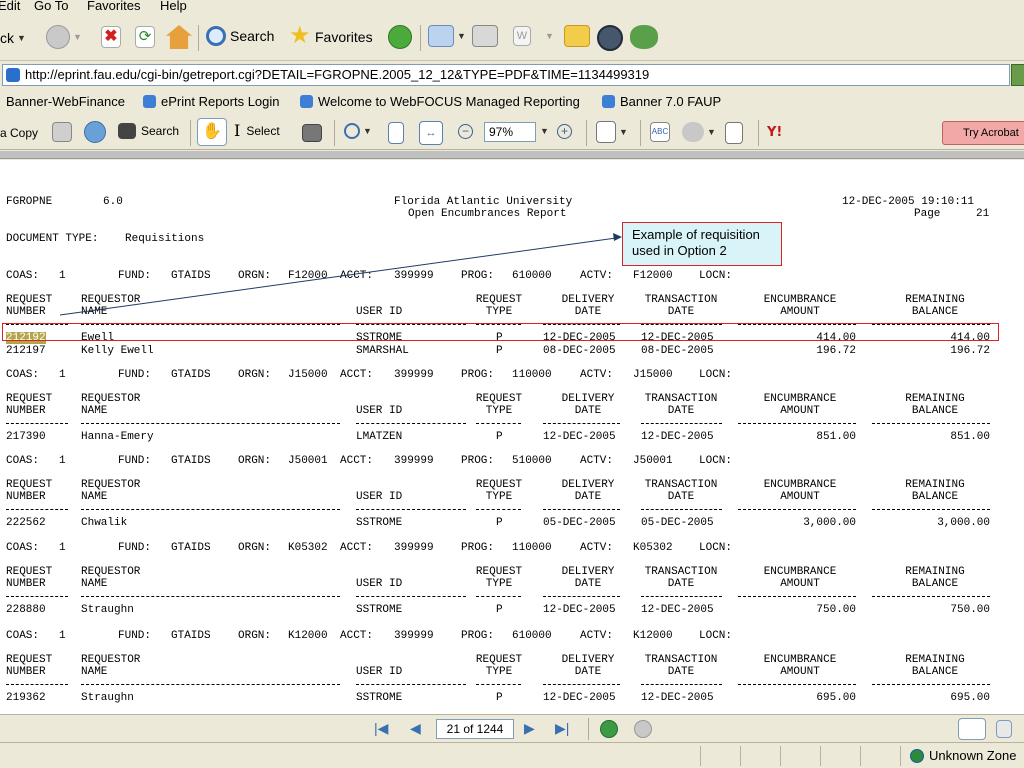  What do you see at coordinates (113, 6) in the screenshot?
I see `menu-favorites: Favorites` at bounding box center [113, 6].